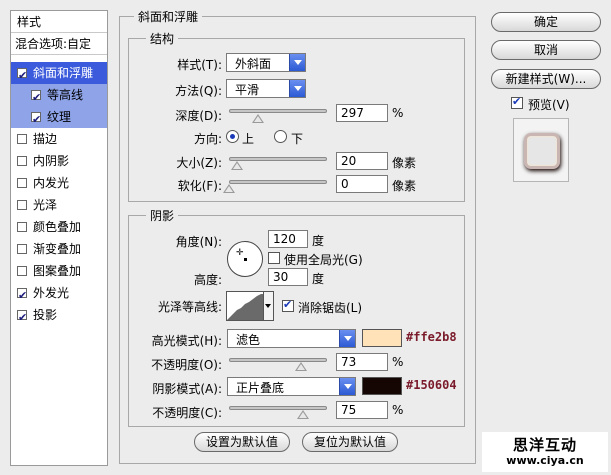 The height and width of the screenshot is (475, 611). Describe the element at coordinates (162, 38) in the screenshot. I see `structure-title: 结构` at that location.